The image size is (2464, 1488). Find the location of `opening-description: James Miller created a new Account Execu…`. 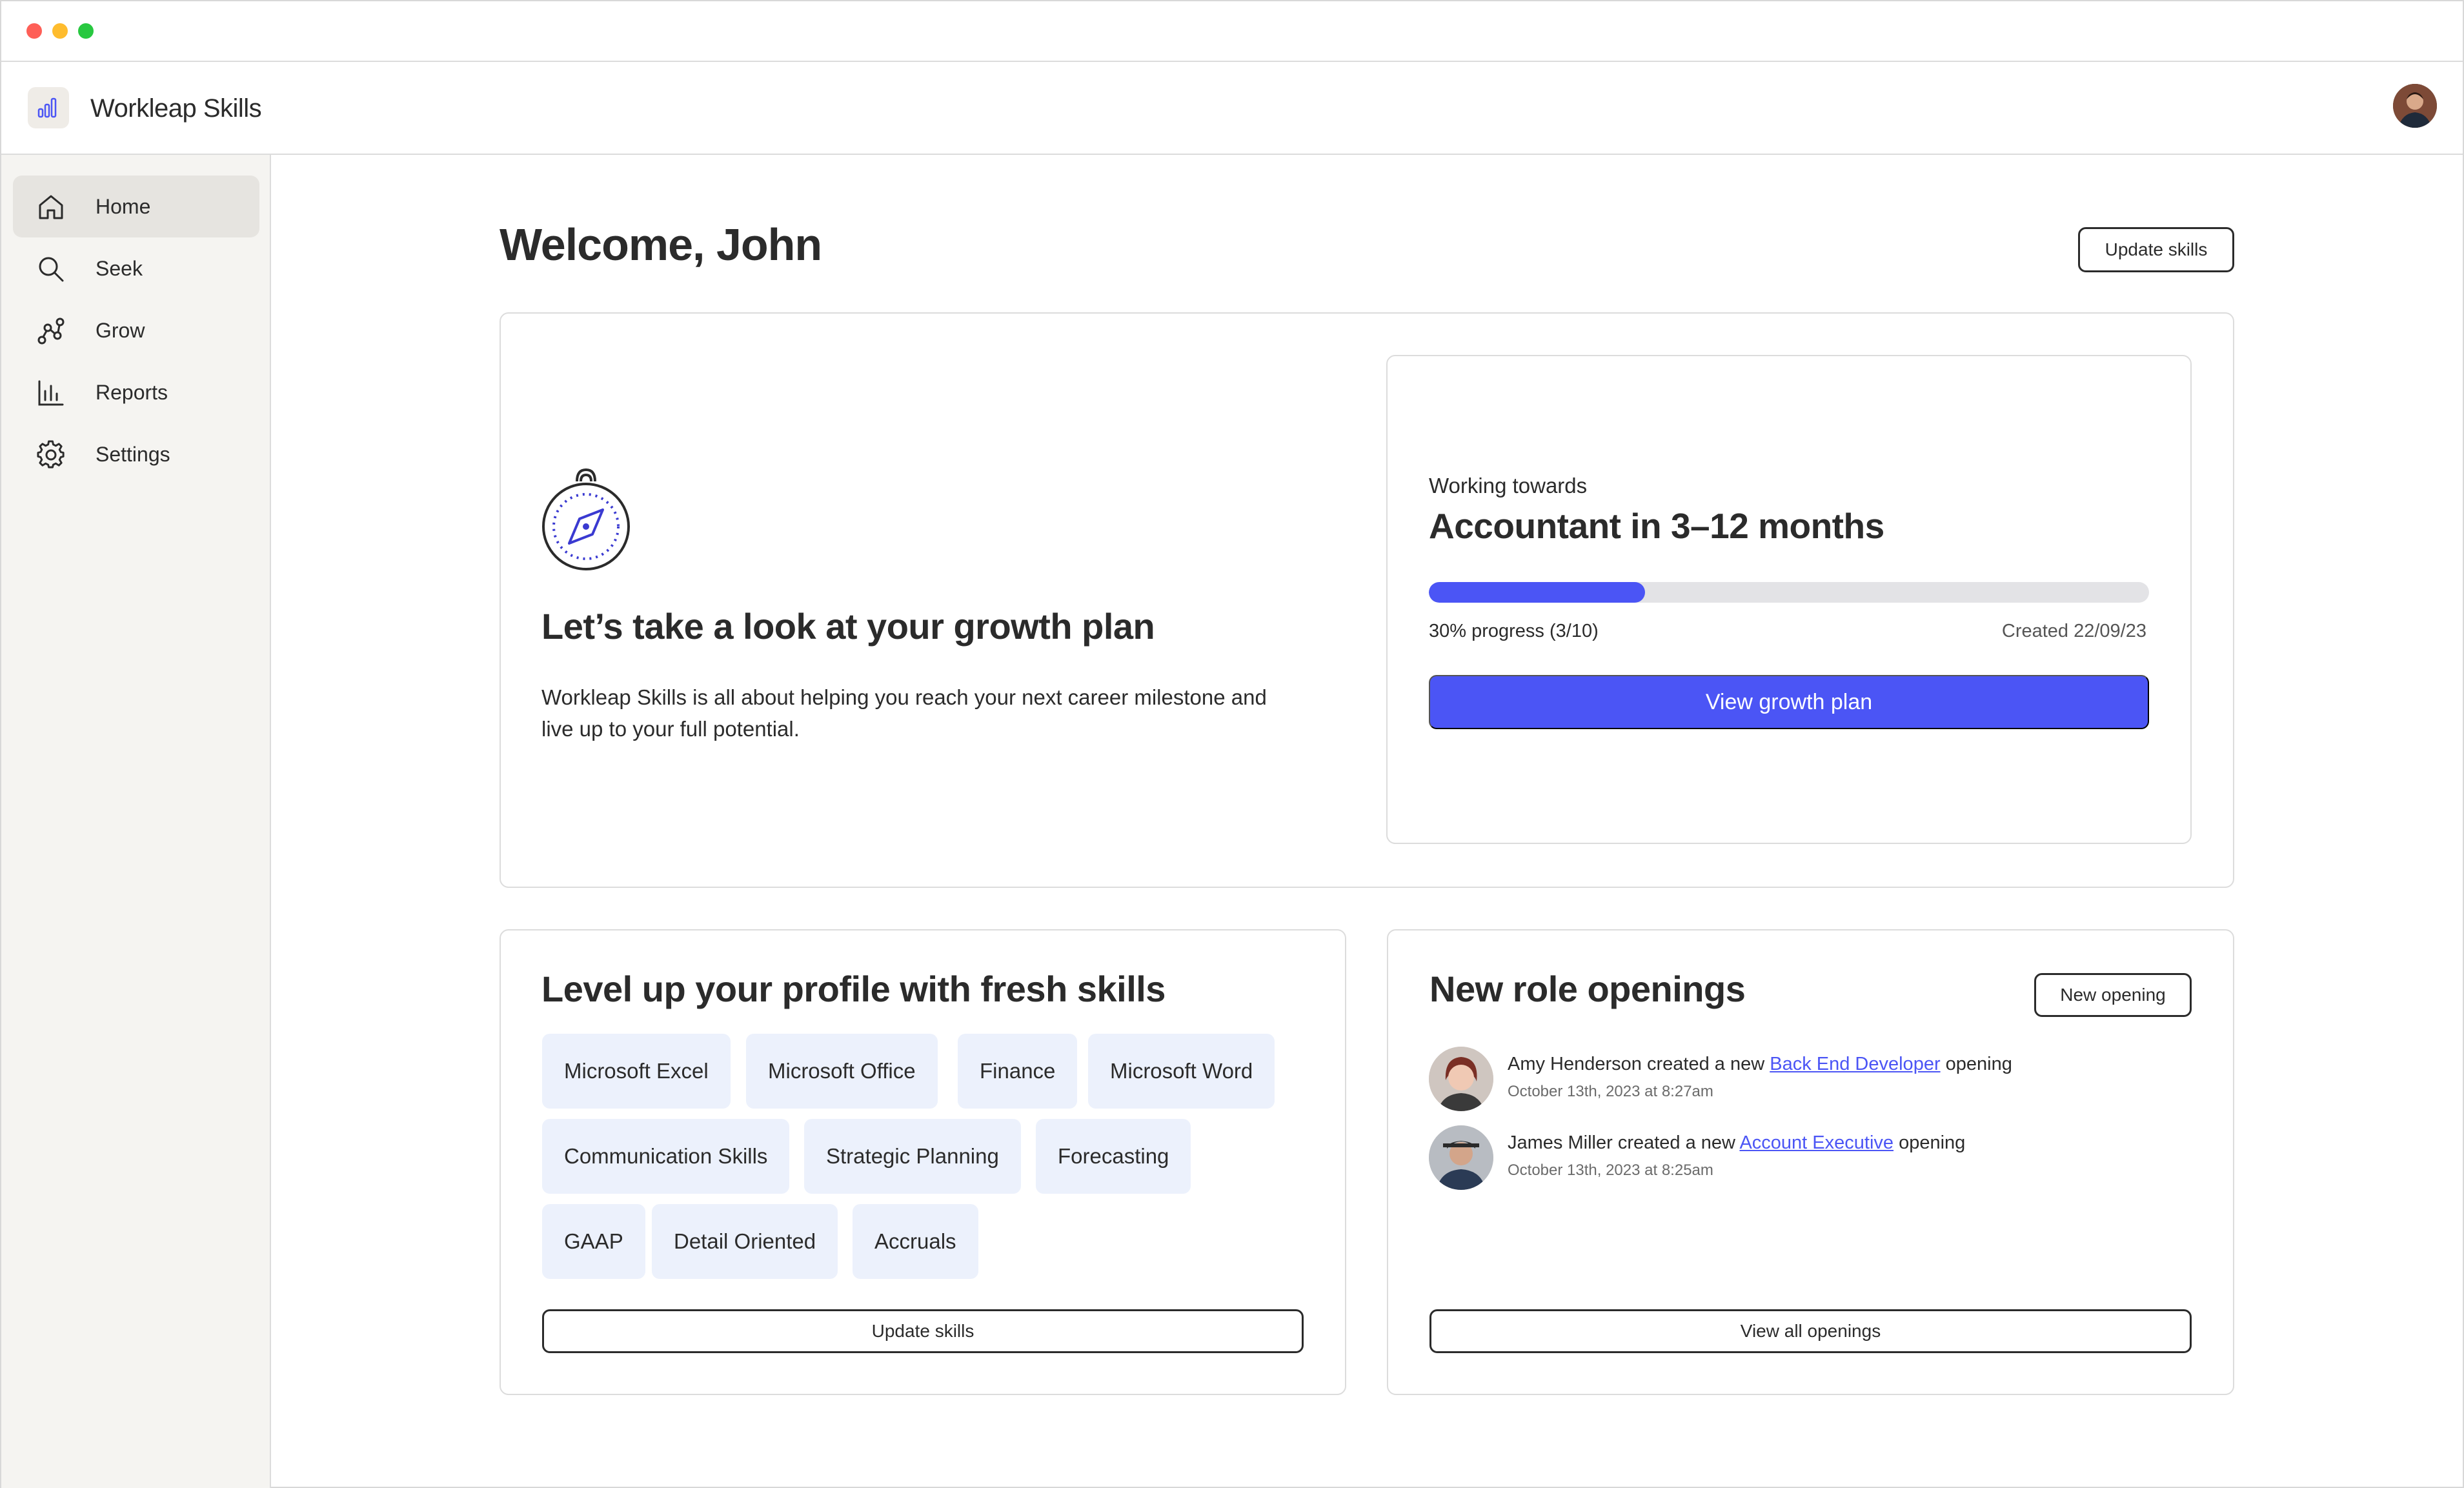

opening-description: James Miller created a new Account Execu… is located at coordinates (1736, 1143).